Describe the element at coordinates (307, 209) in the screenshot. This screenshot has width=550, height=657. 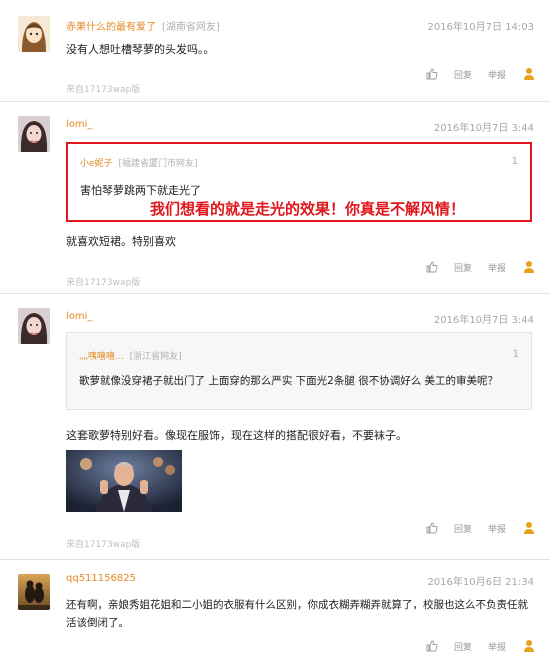
I see `highlight-caption: 我们想看的就是走光的效果！你真是不解风情！` at that location.